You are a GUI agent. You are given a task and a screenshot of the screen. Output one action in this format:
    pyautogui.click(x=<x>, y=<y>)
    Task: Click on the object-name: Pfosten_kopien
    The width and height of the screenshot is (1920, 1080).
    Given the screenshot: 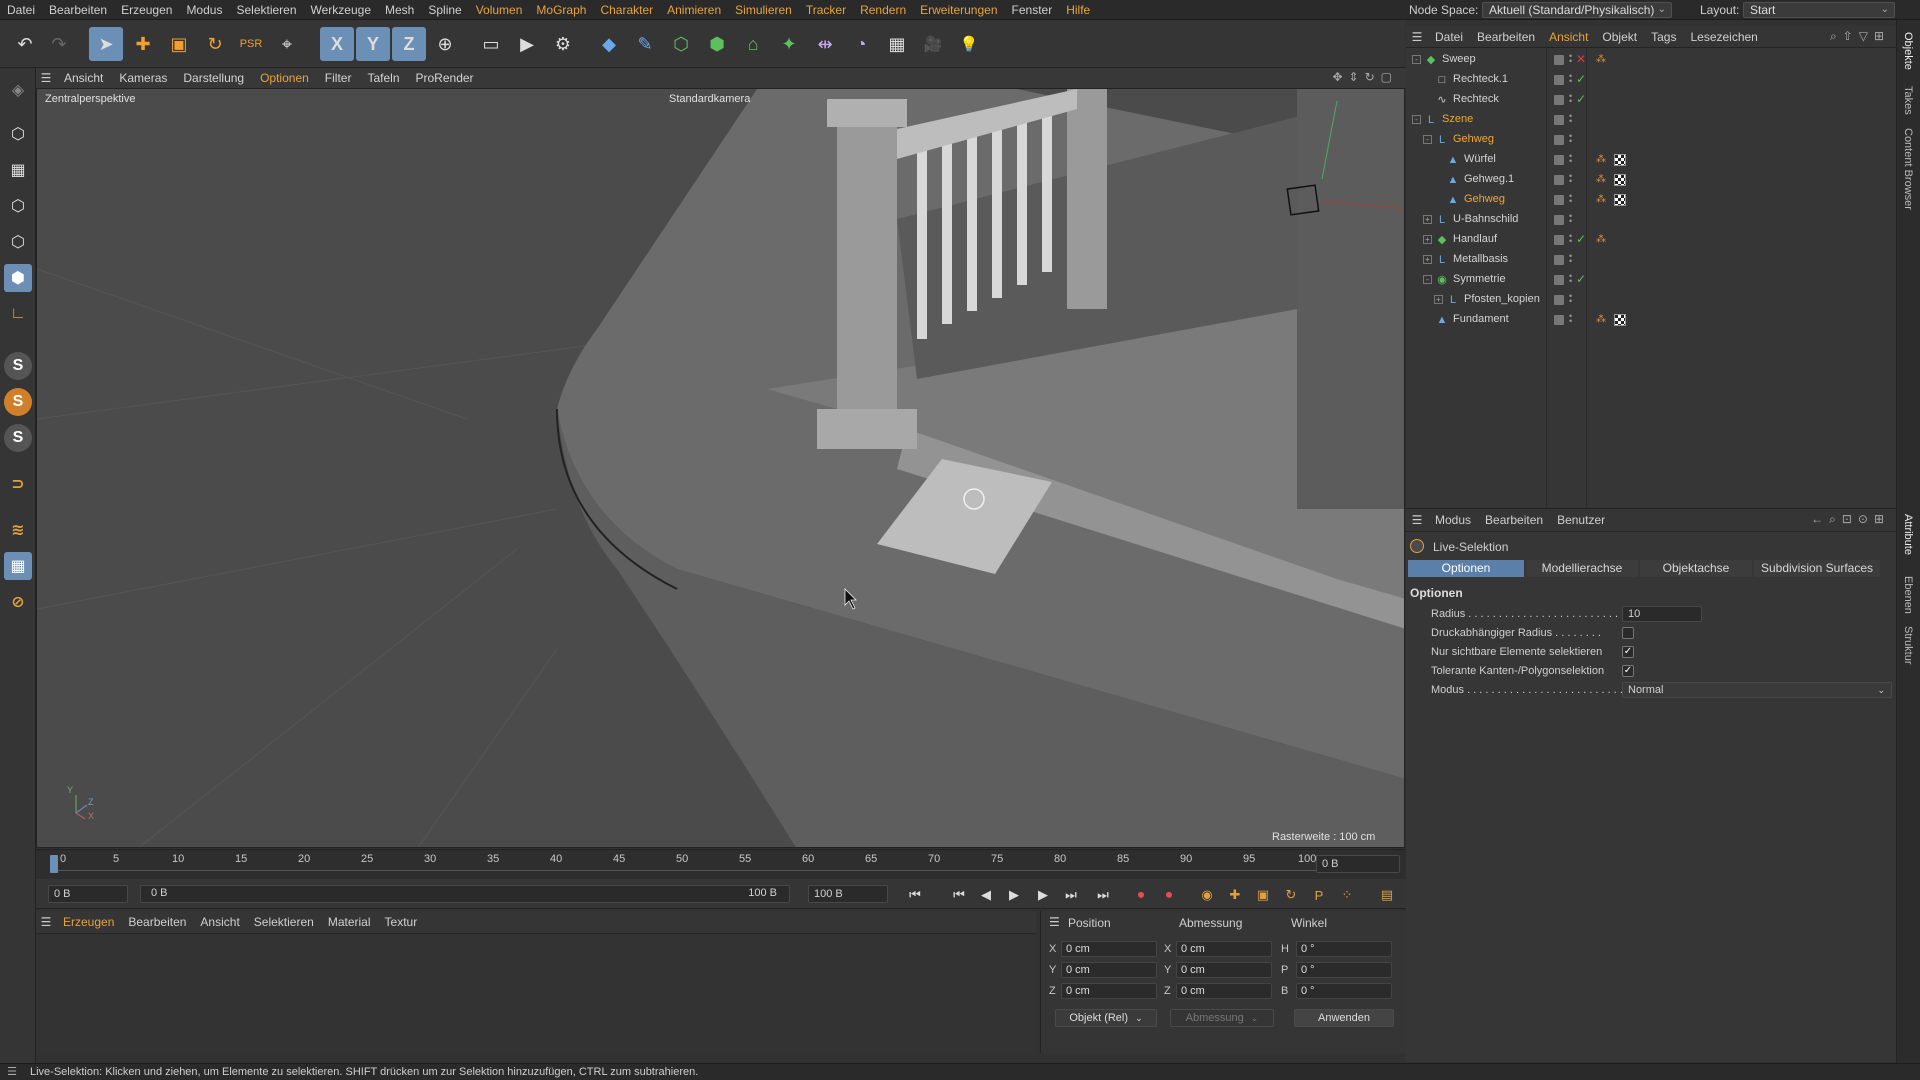 What is the action you would take?
    pyautogui.click(x=1502, y=299)
    